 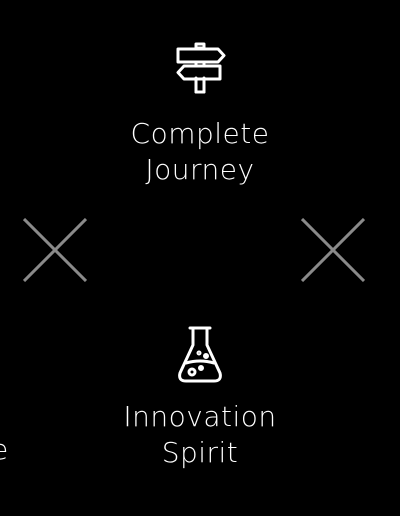 What do you see at coordinates (200, 133) in the screenshot?
I see `feature-title-line-1: Complete` at bounding box center [200, 133].